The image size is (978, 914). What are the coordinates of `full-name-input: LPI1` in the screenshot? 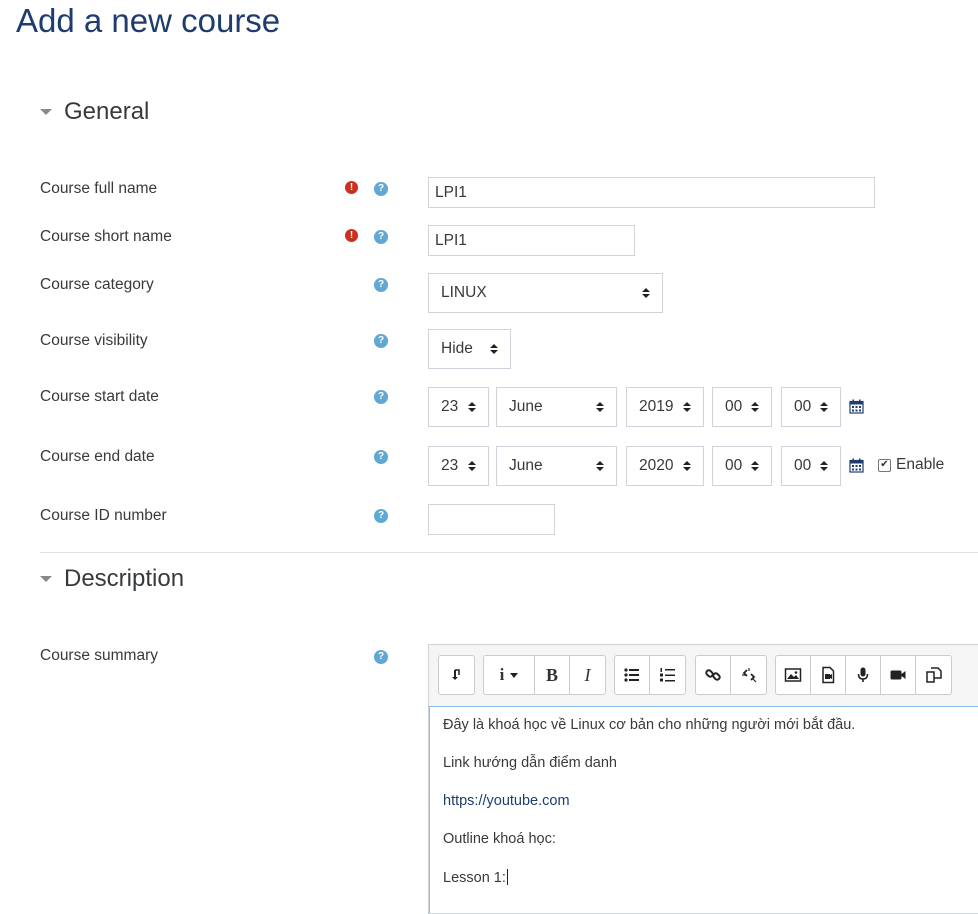 It's located at (651, 192).